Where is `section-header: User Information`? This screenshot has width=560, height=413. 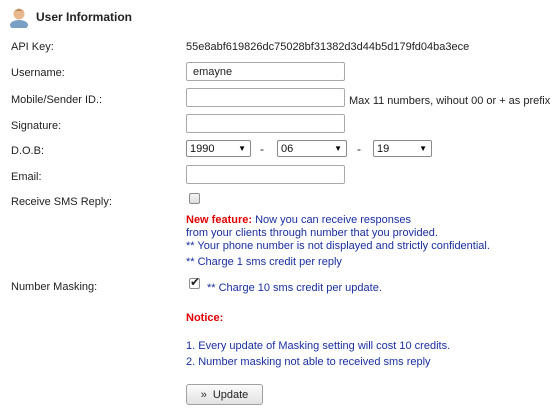 section-header: User Information is located at coordinates (70, 17).